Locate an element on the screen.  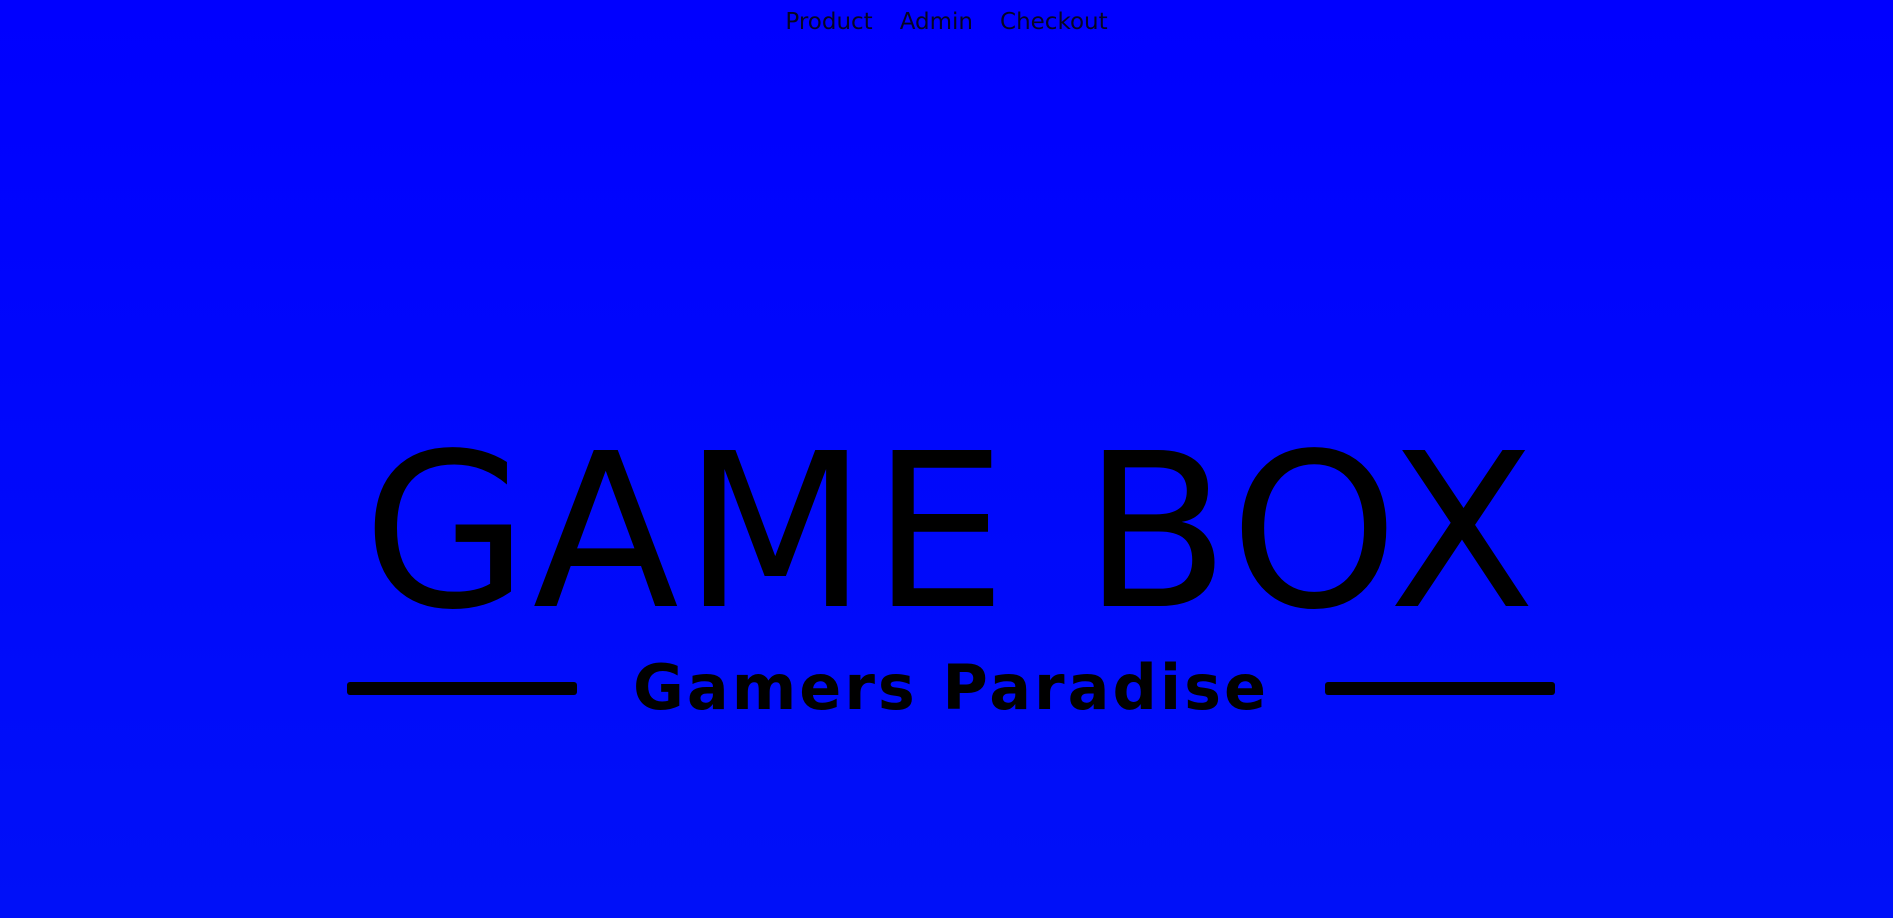
nav-link-product: Product is located at coordinates (828, 22).